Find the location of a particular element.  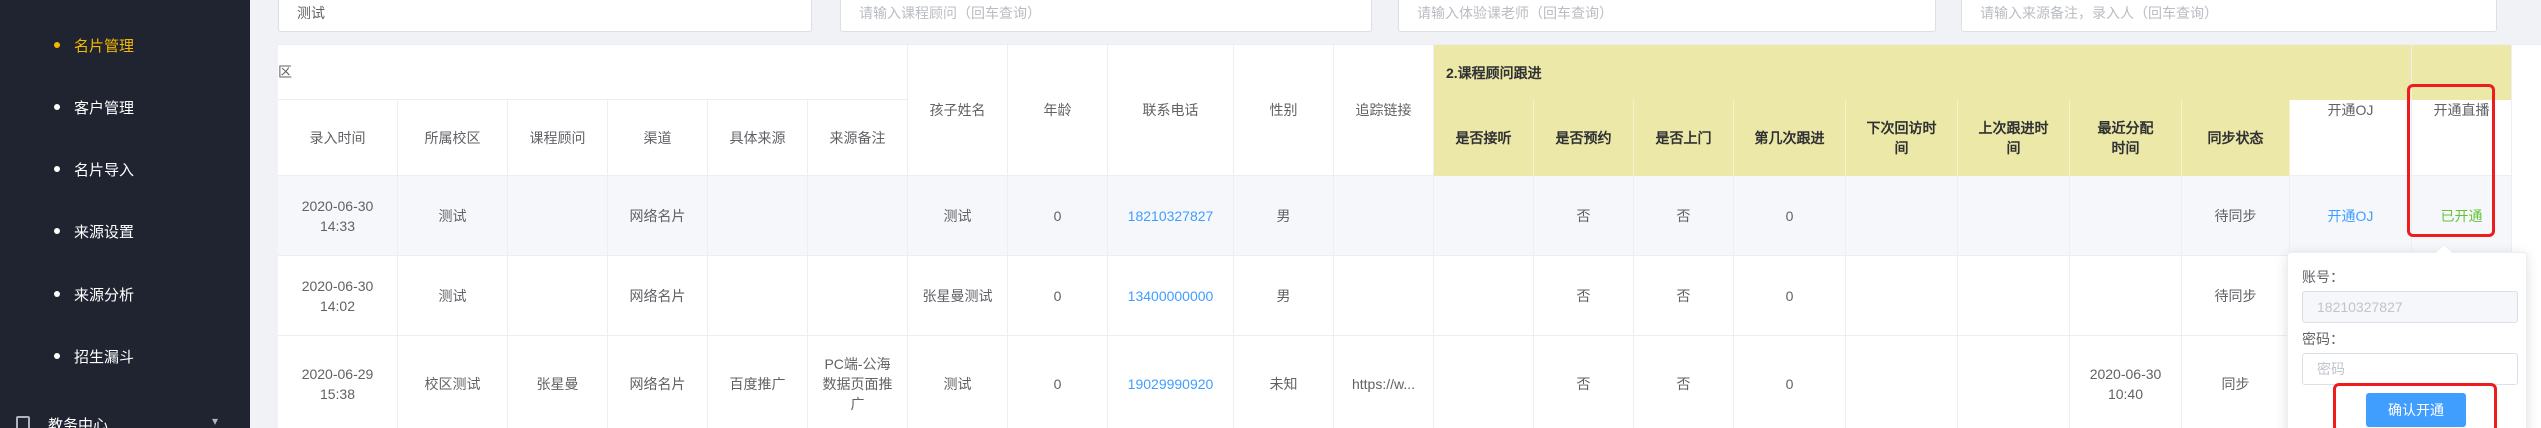

cell-source-note is located at coordinates (858, 296).